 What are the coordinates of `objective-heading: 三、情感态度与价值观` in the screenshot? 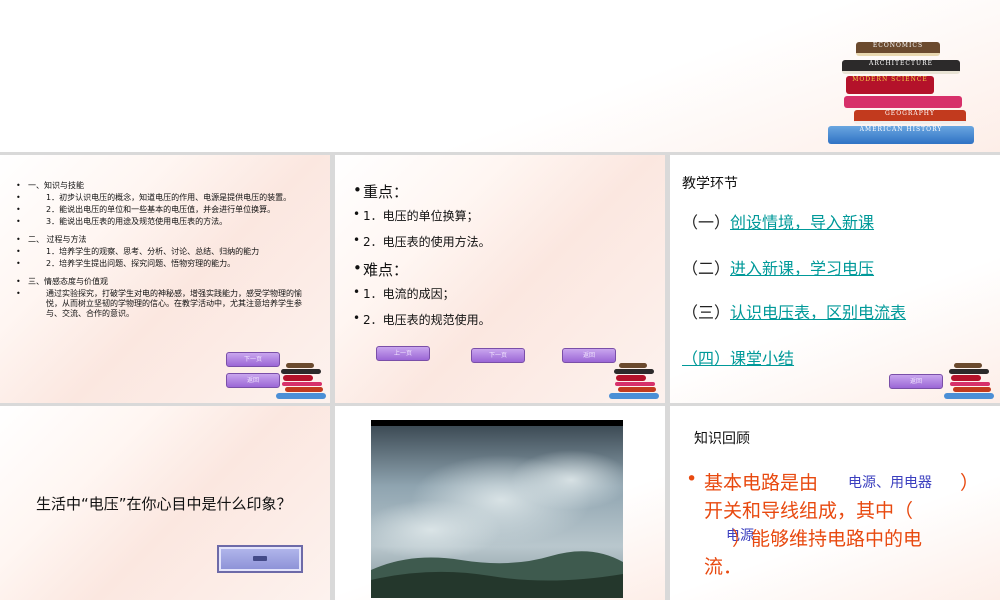 It's located at (166, 282).